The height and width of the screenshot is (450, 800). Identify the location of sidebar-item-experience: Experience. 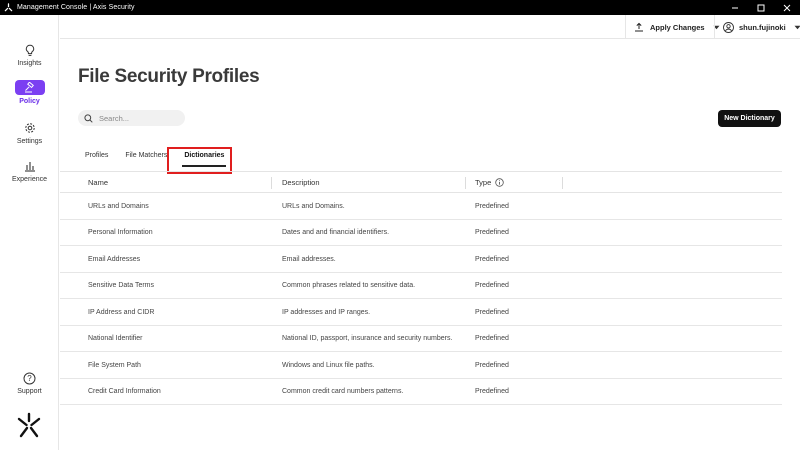
(29, 171).